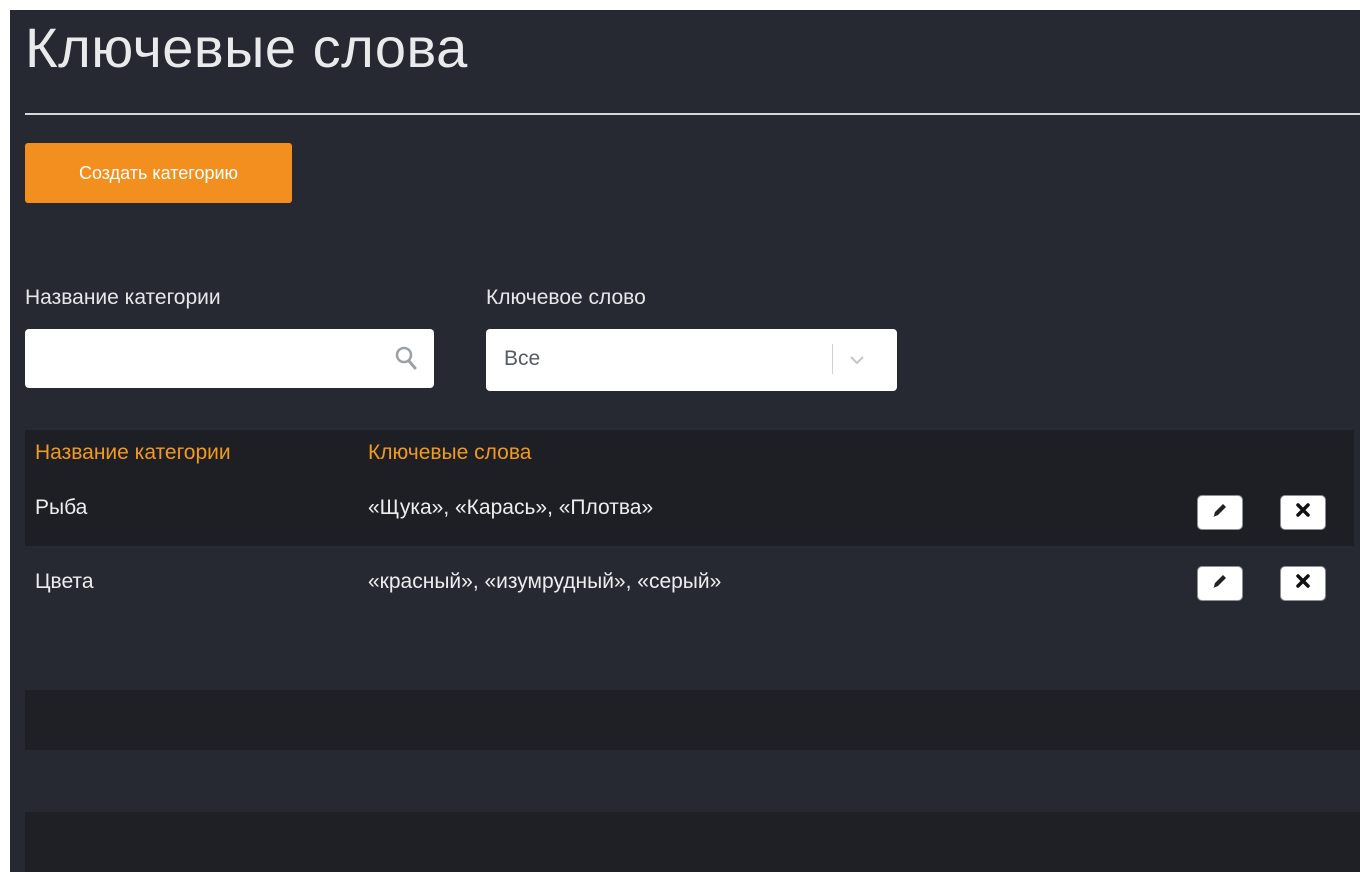  I want to click on column-header-keywords: Ключевые слова, so click(449, 453).